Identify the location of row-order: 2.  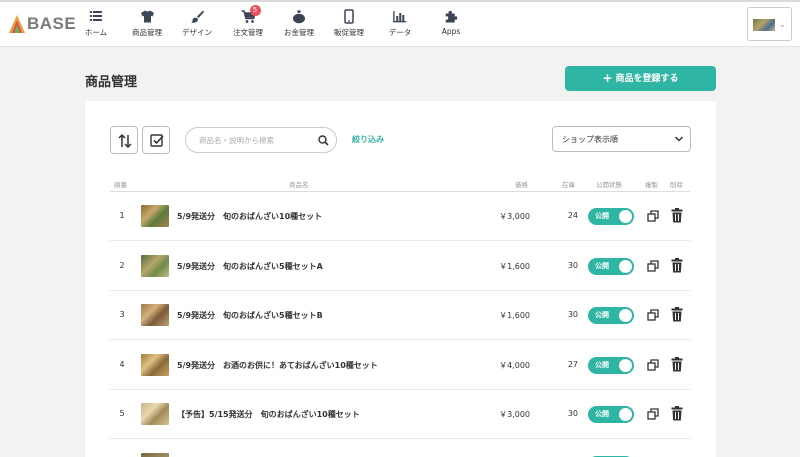
(122, 265).